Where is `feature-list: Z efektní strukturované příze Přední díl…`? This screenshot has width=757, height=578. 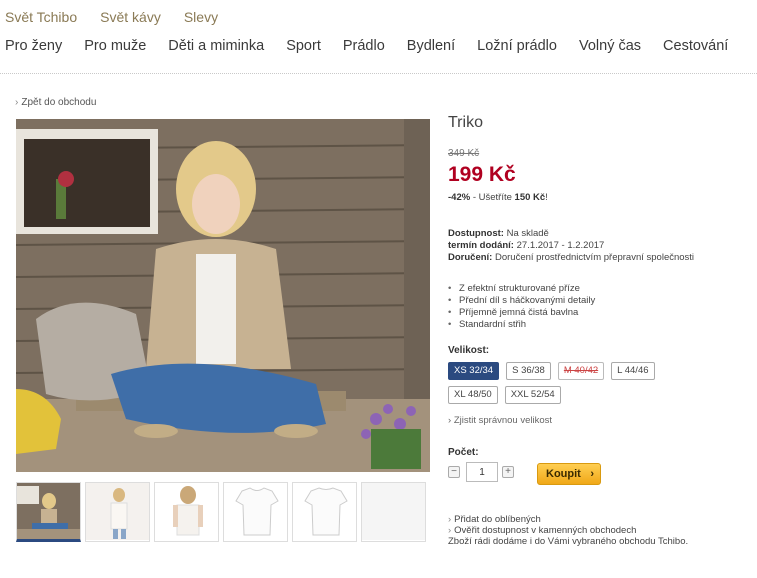 feature-list: Z efektní strukturované příze Přední díl… is located at coordinates (521, 307).